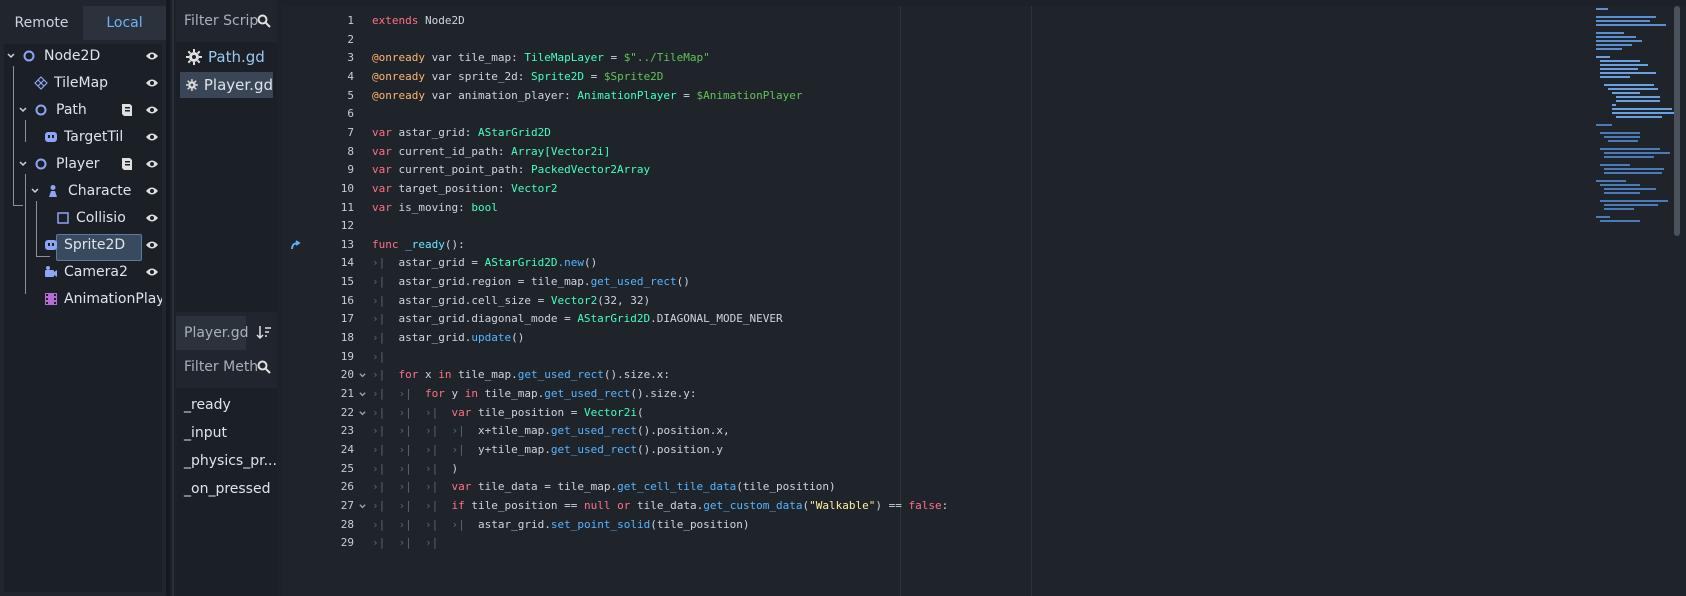  I want to click on code-line: 11 var is_moving: bool, so click(932, 208).